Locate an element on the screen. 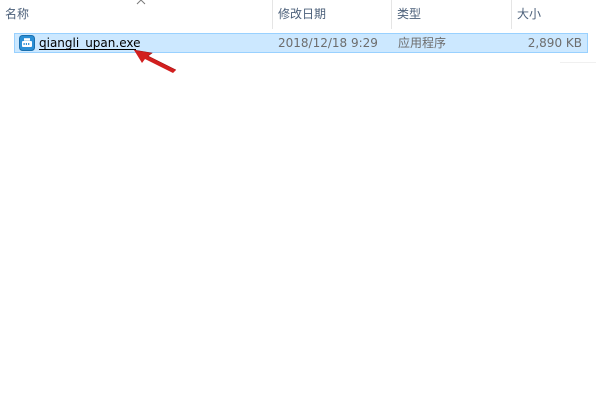 This screenshot has width=598, height=397. file-type: 应用程序 is located at coordinates (422, 43).